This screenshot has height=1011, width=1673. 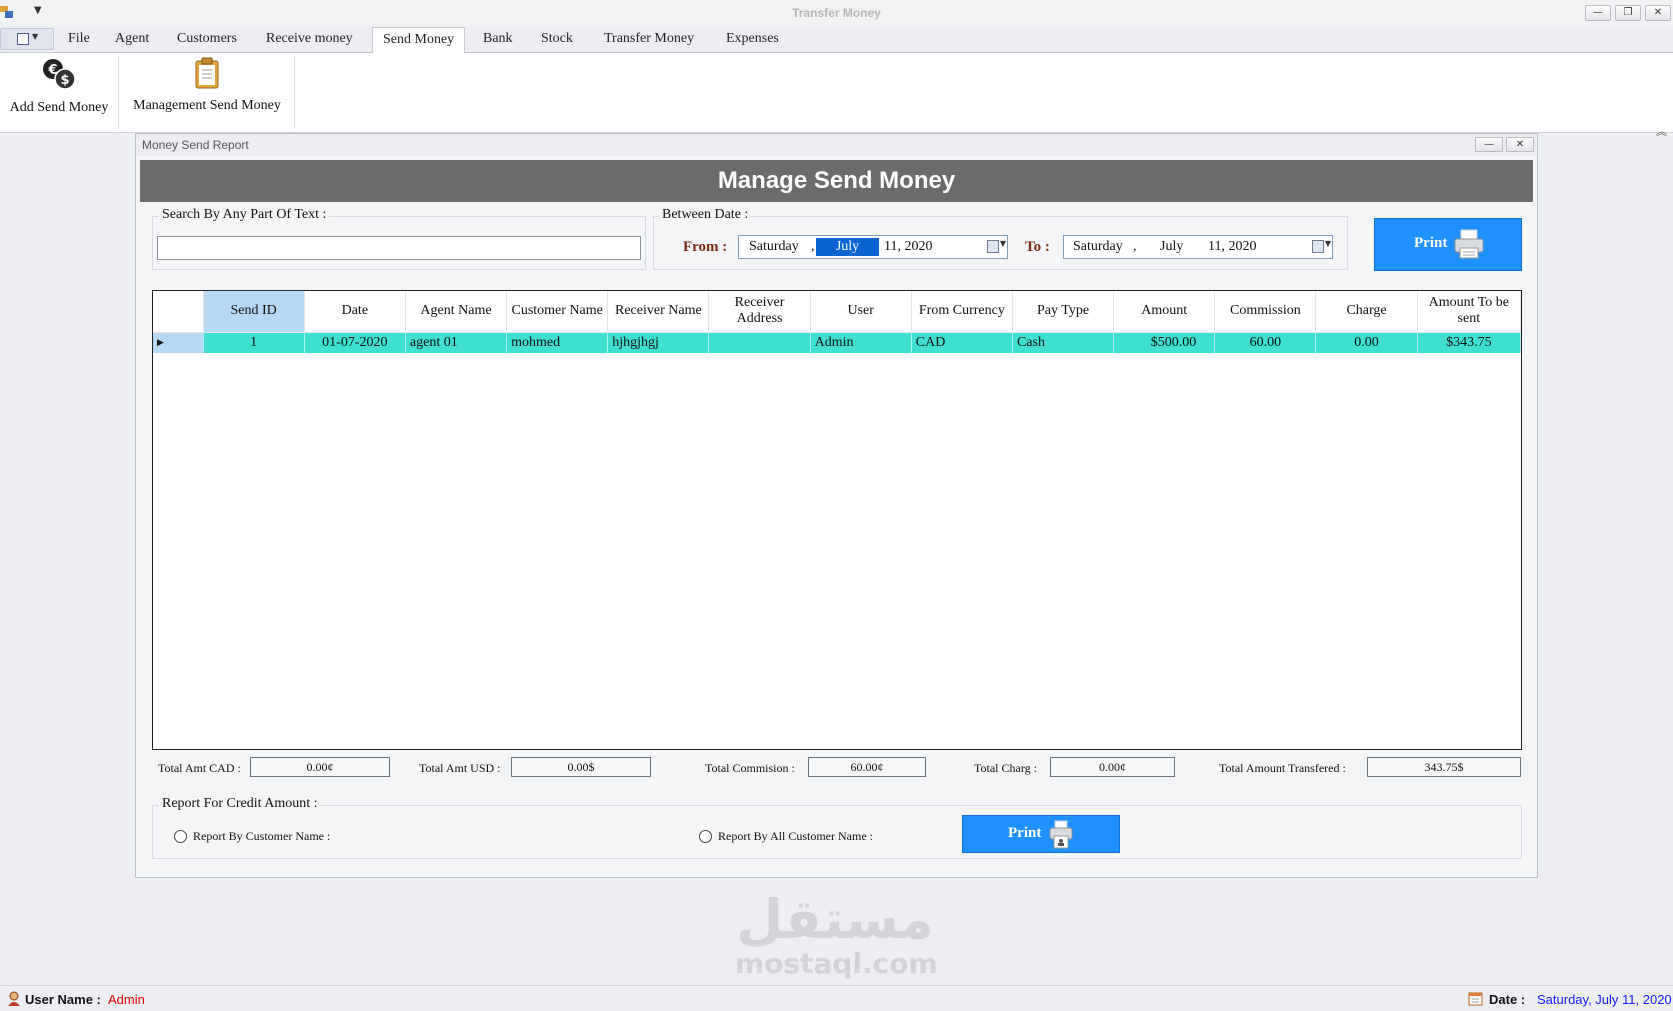 I want to click on restore-button: ❐, so click(x=1628, y=13).